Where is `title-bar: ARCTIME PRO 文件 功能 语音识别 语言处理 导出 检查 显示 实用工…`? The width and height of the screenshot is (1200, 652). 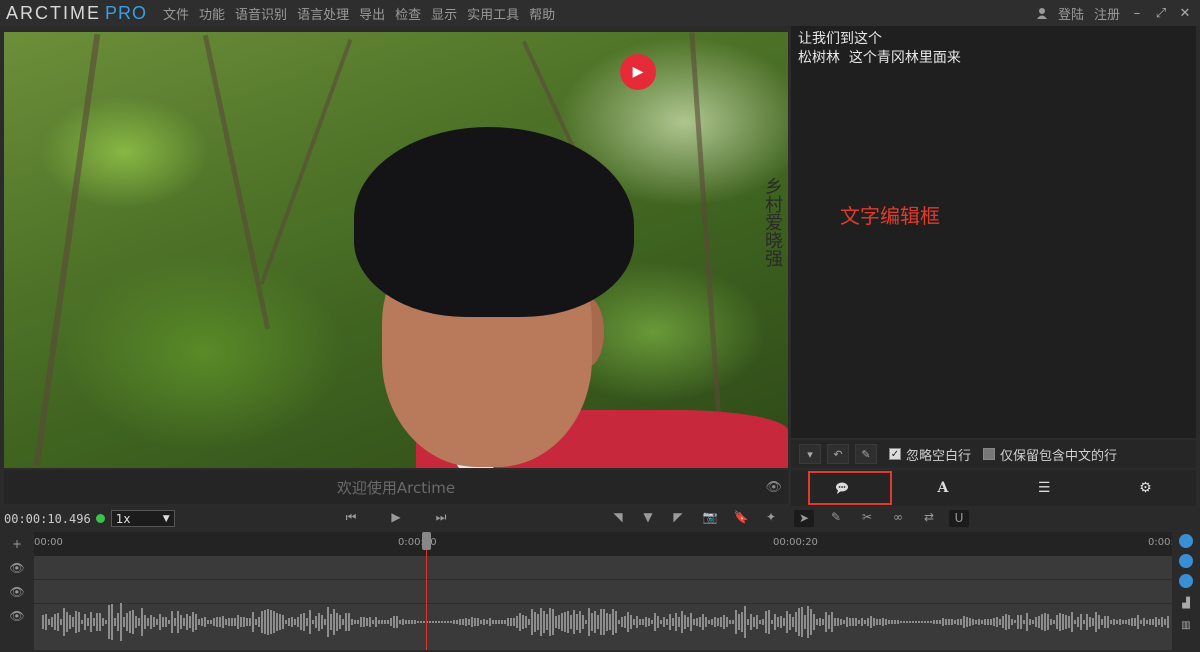 title-bar: ARCTIME PRO 文件 功能 语音识别 语言处理 导出 检查 显示 实用工… is located at coordinates (600, 13).